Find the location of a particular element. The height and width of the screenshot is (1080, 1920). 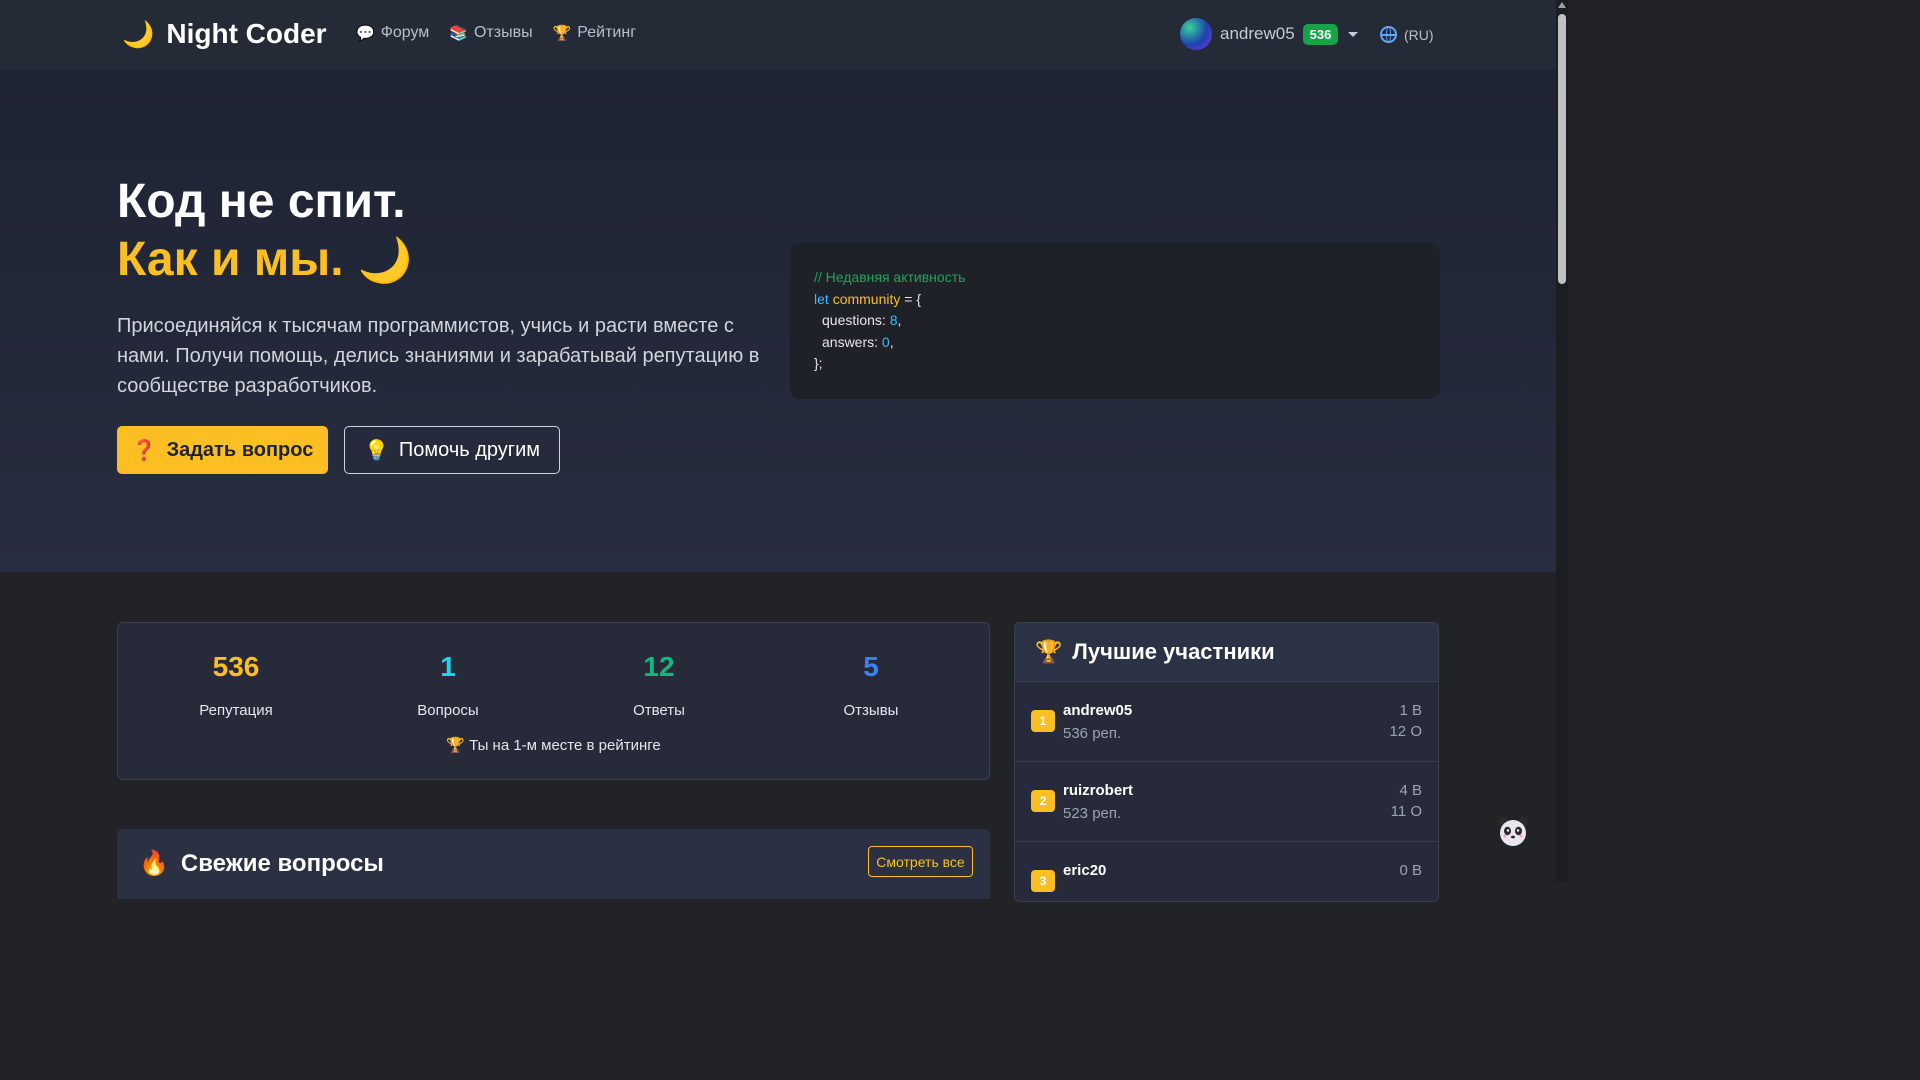

rank-badge: 3 is located at coordinates (1043, 881).